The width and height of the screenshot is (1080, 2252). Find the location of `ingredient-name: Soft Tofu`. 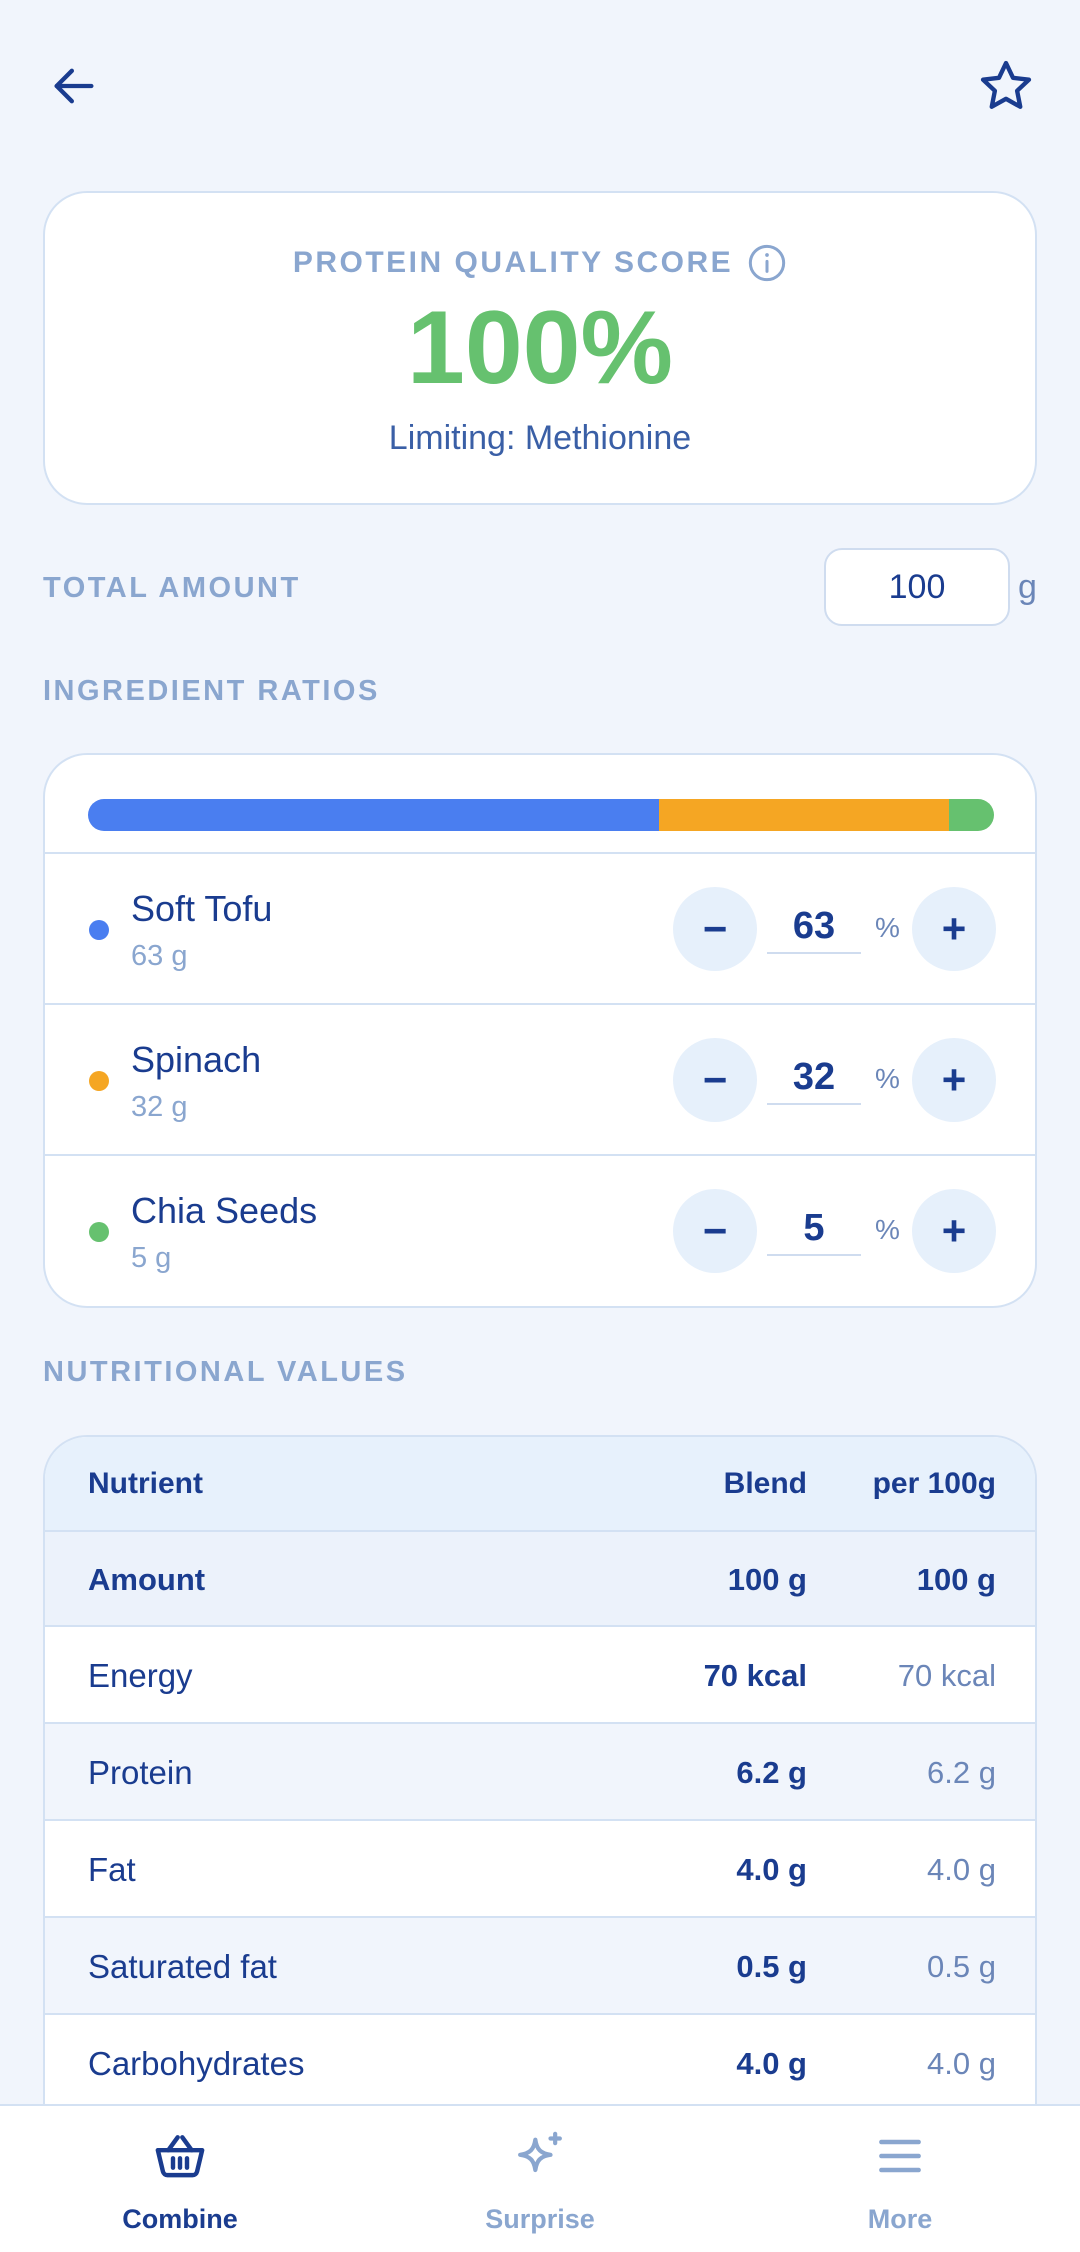

ingredient-name: Soft Tofu is located at coordinates (202, 908).